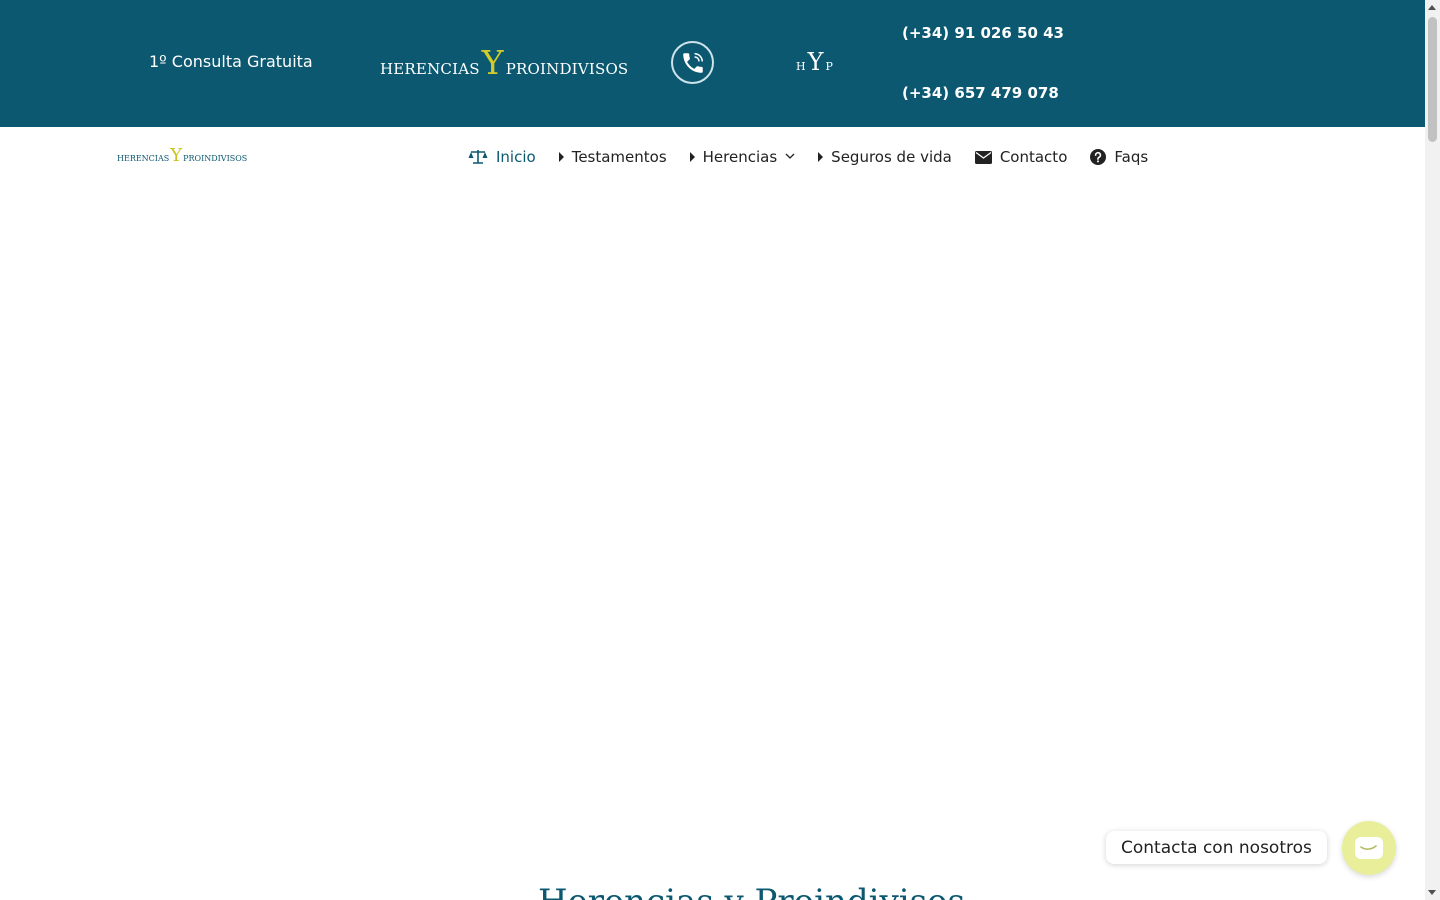 Image resolution: width=1440 pixels, height=900 pixels. I want to click on monogram-y: Y, so click(815, 62).